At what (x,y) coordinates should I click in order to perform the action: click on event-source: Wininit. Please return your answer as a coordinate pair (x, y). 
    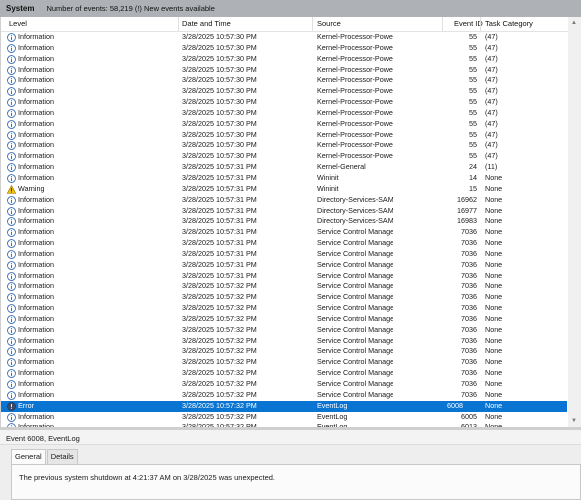
    Looking at the image, I should click on (328, 177).